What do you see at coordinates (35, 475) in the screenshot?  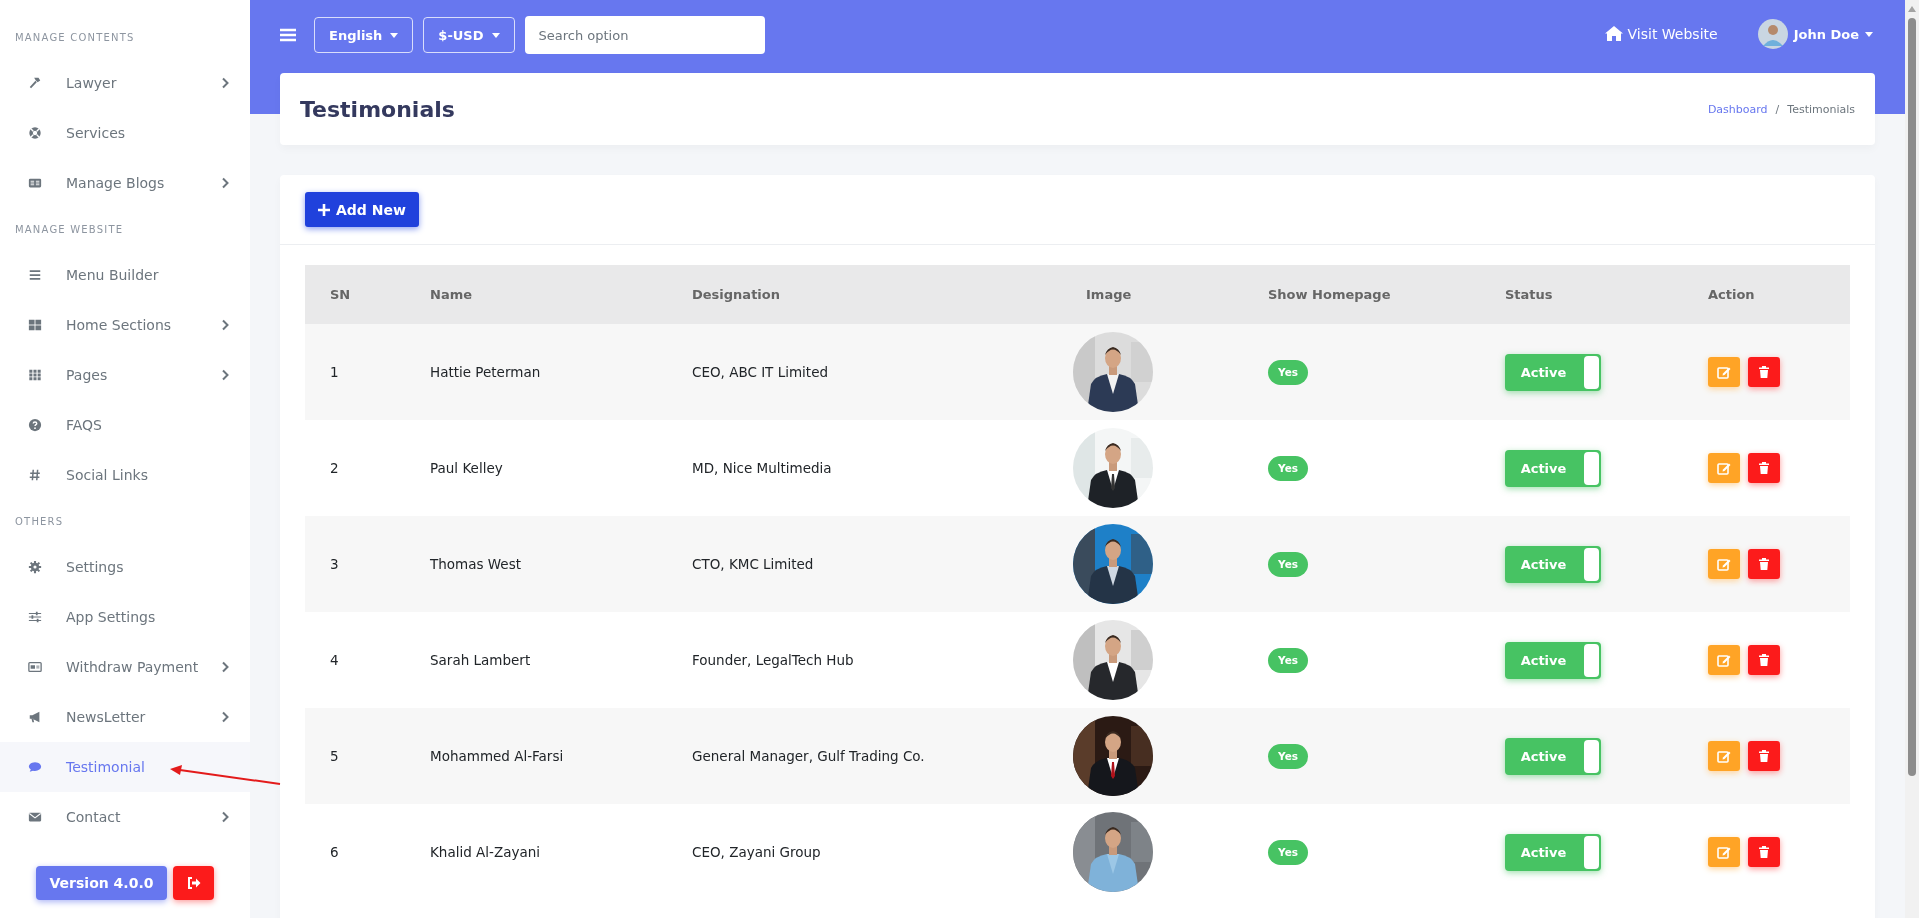 I see `hash-icon` at bounding box center [35, 475].